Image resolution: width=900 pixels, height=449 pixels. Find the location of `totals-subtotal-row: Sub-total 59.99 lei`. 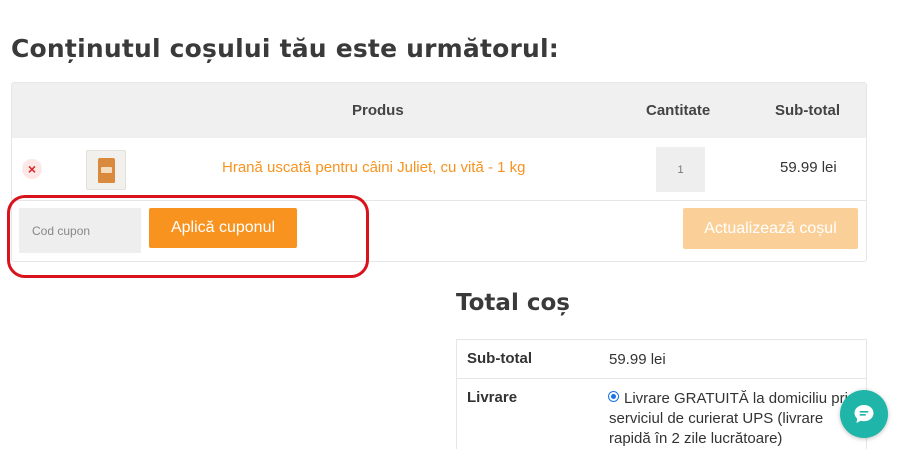

totals-subtotal-row: Sub-total 59.99 lei is located at coordinates (661, 359).